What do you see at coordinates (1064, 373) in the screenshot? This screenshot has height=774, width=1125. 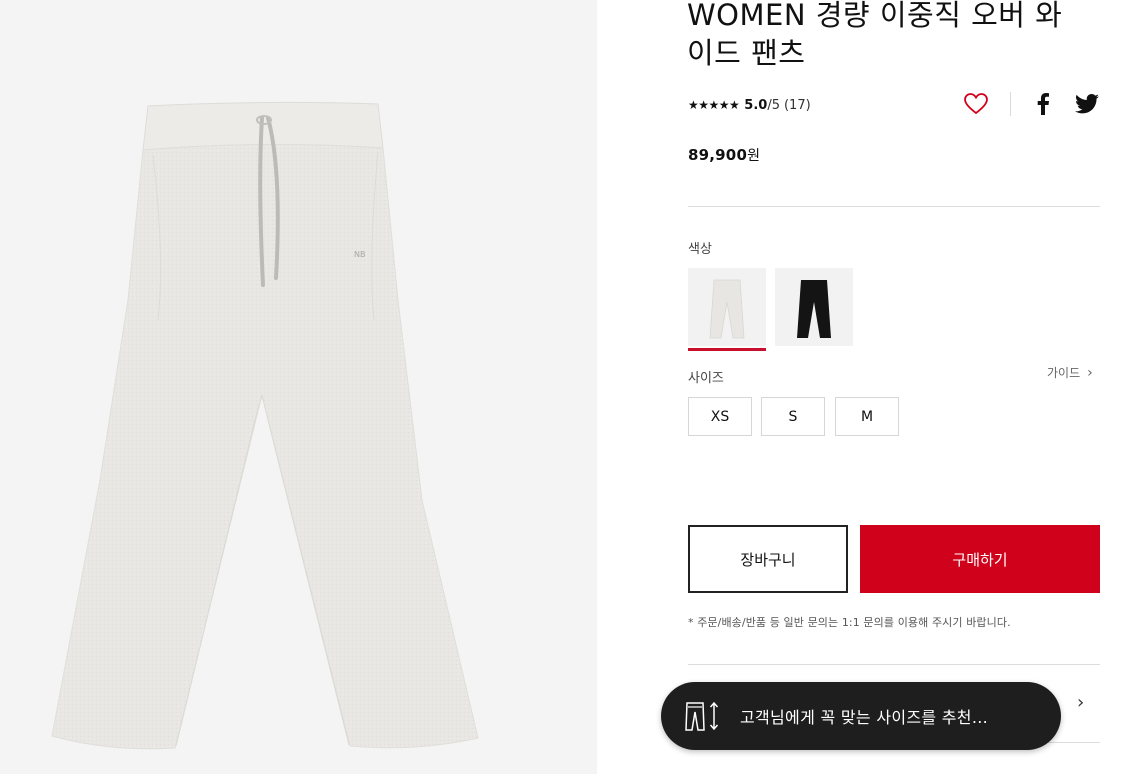 I see `size-guide-label: 가이드` at bounding box center [1064, 373].